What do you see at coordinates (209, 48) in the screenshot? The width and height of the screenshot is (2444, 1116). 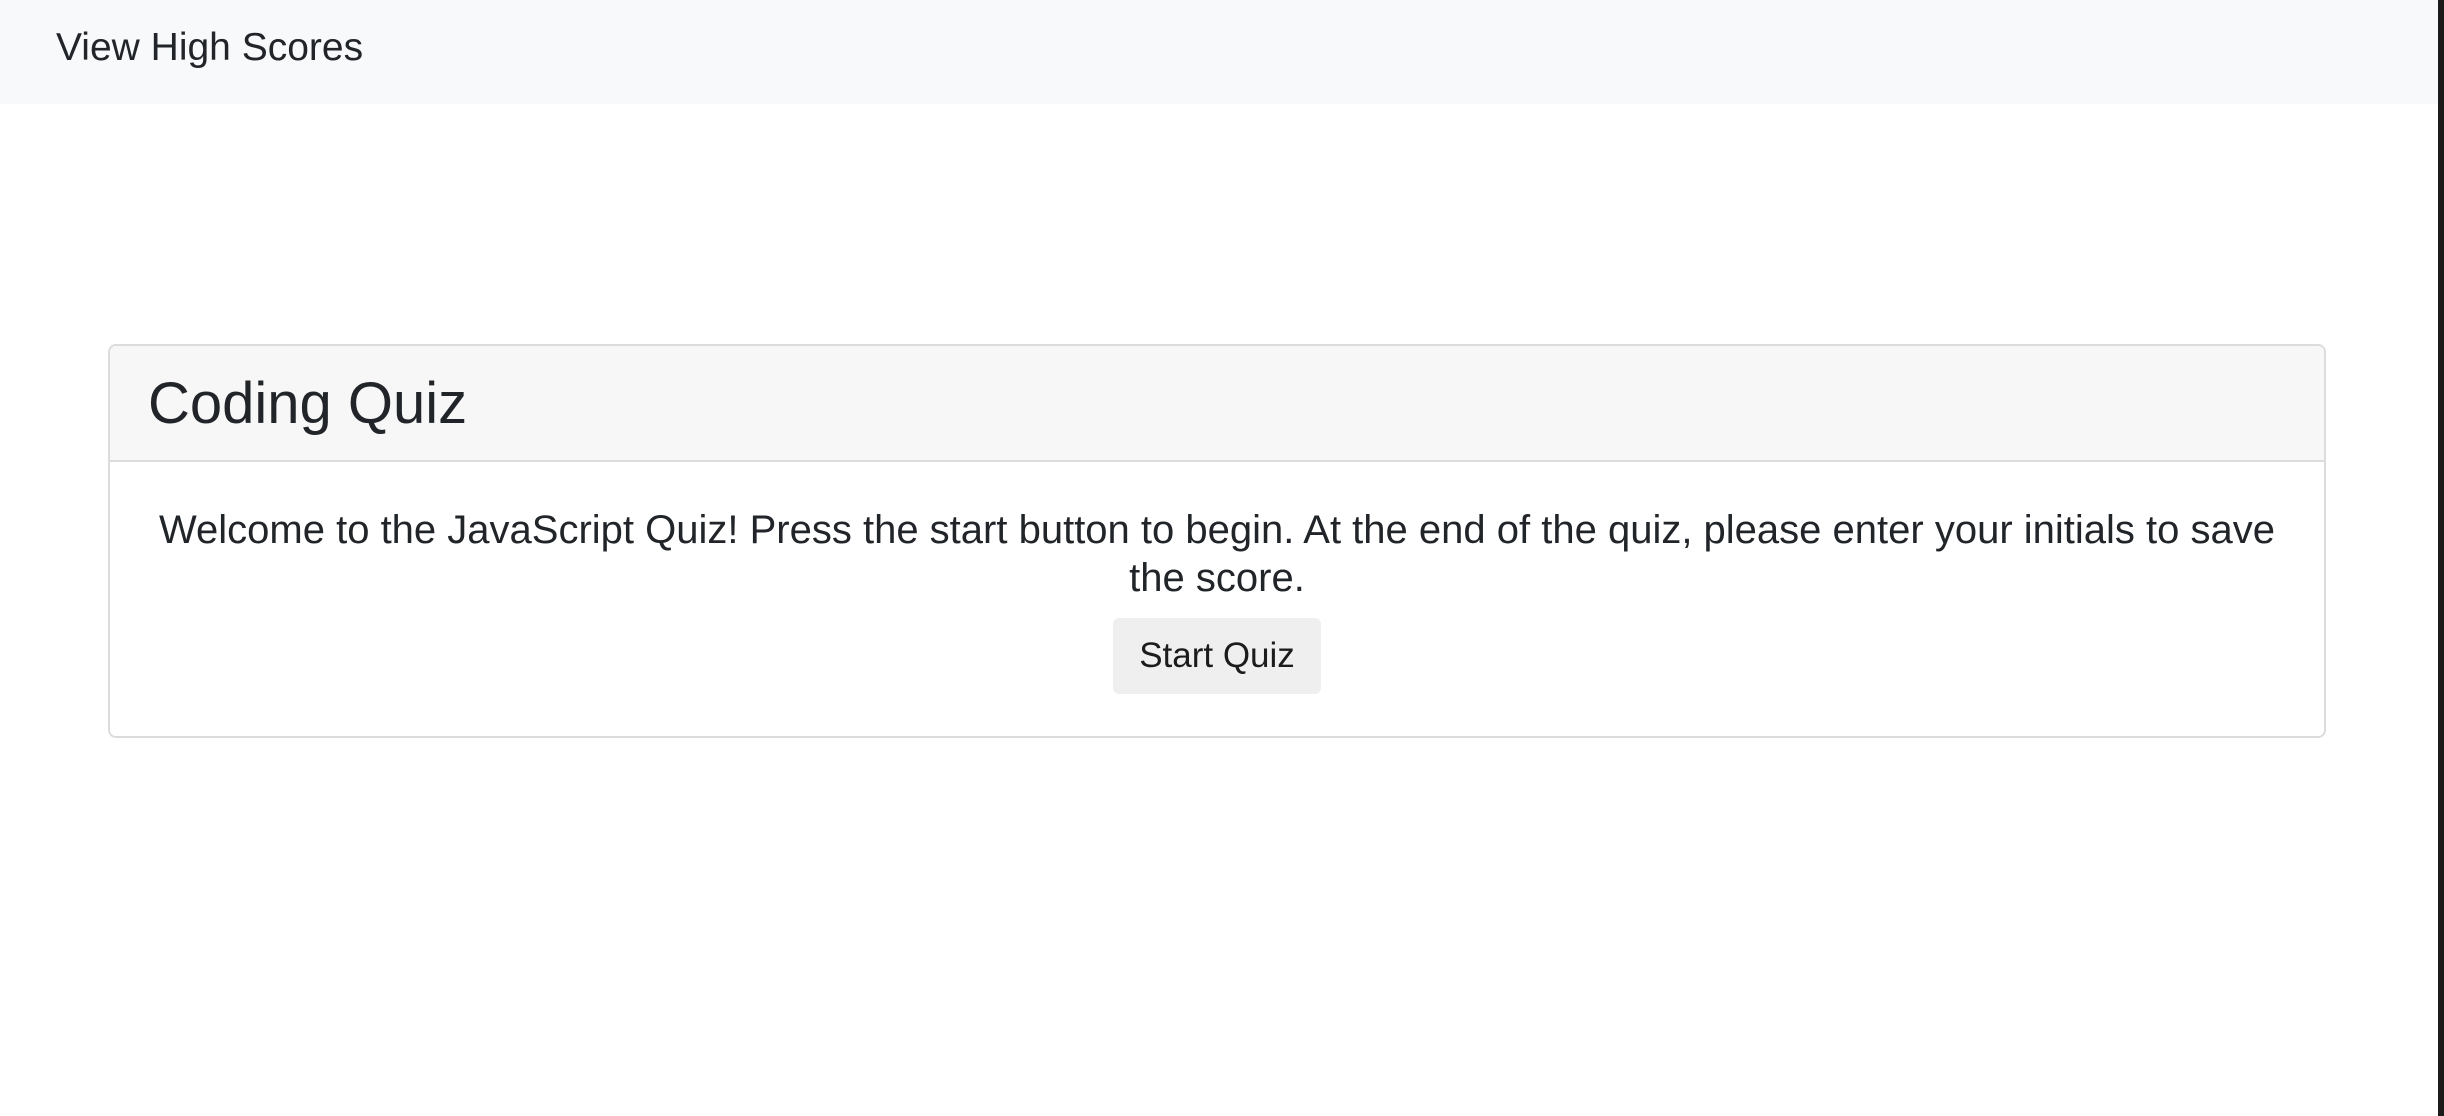 I see `view-high-scores-link: View High Scores` at bounding box center [209, 48].